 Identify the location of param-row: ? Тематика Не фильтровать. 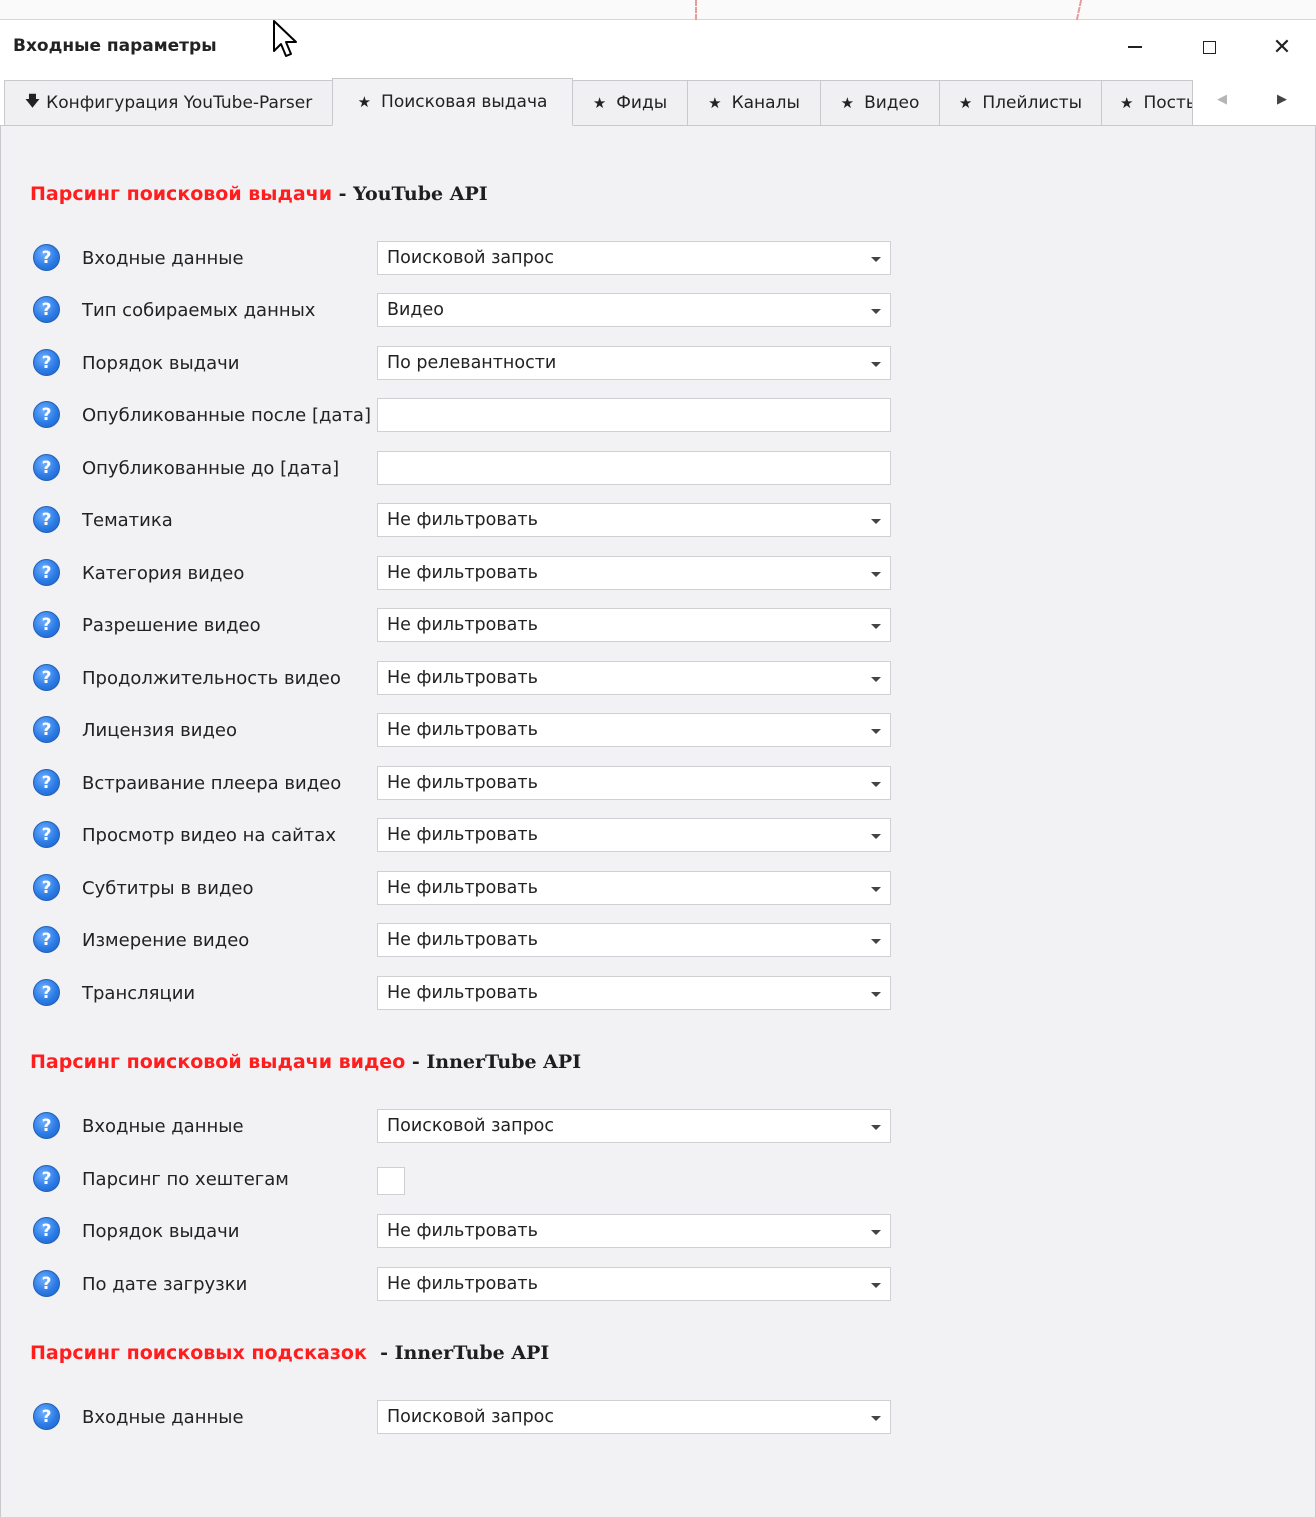
(451, 521).